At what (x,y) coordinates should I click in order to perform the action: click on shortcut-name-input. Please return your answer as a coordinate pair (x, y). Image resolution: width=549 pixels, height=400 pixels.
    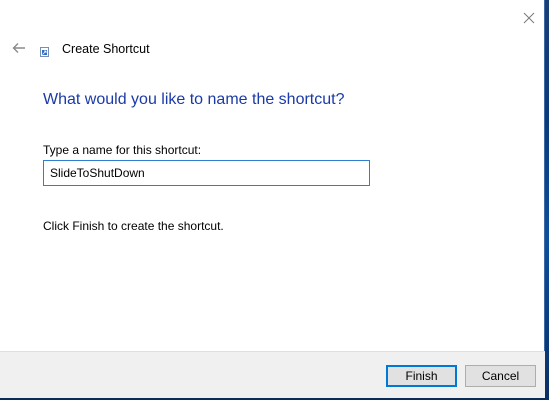
    Looking at the image, I should click on (206, 173).